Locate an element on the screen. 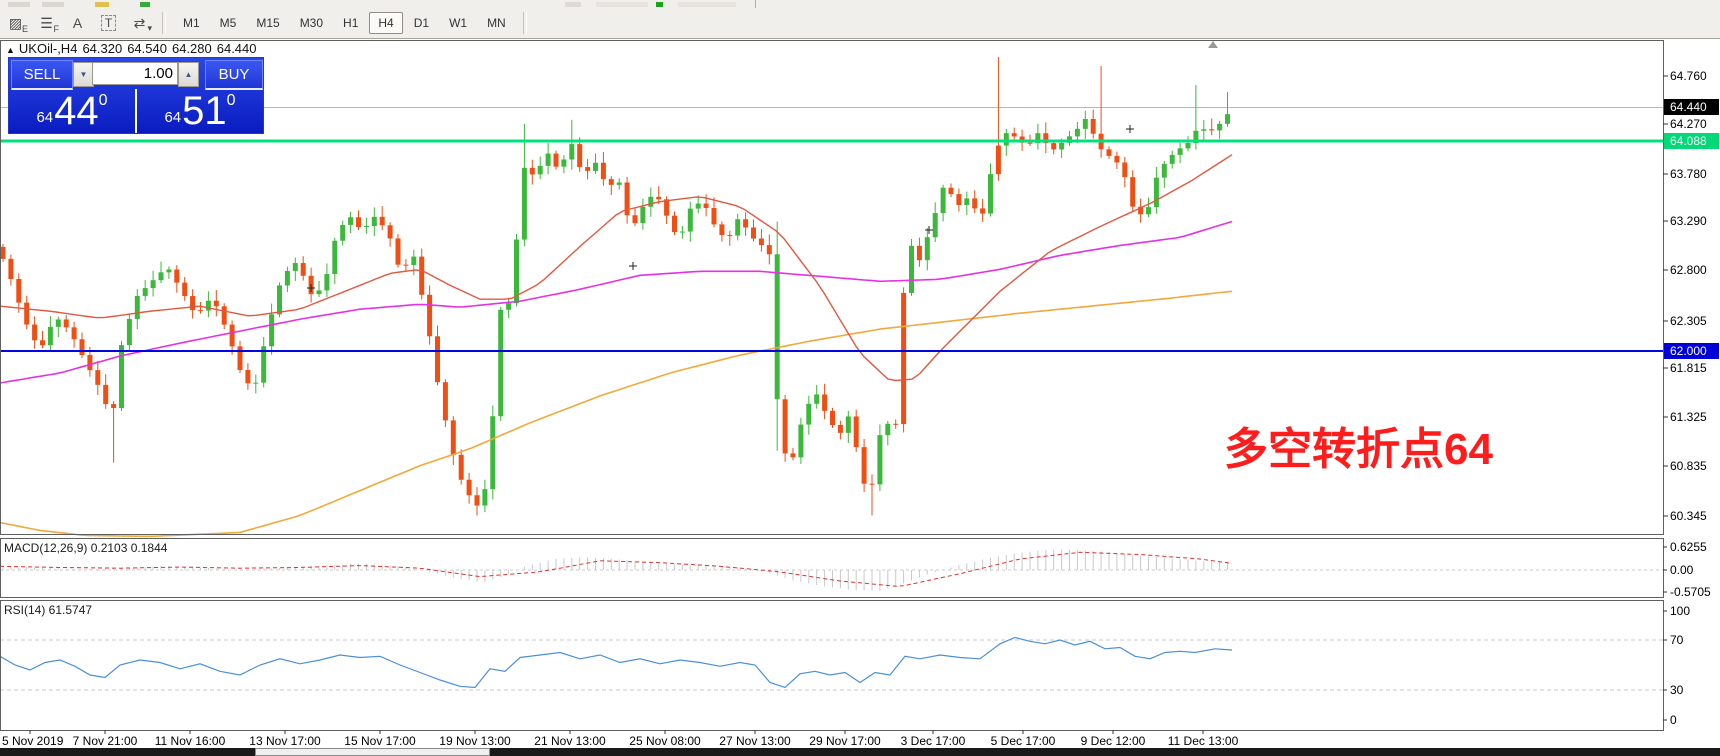 The width and height of the screenshot is (1720, 756). ask-price-display: 64 51 0 is located at coordinates (200, 111).